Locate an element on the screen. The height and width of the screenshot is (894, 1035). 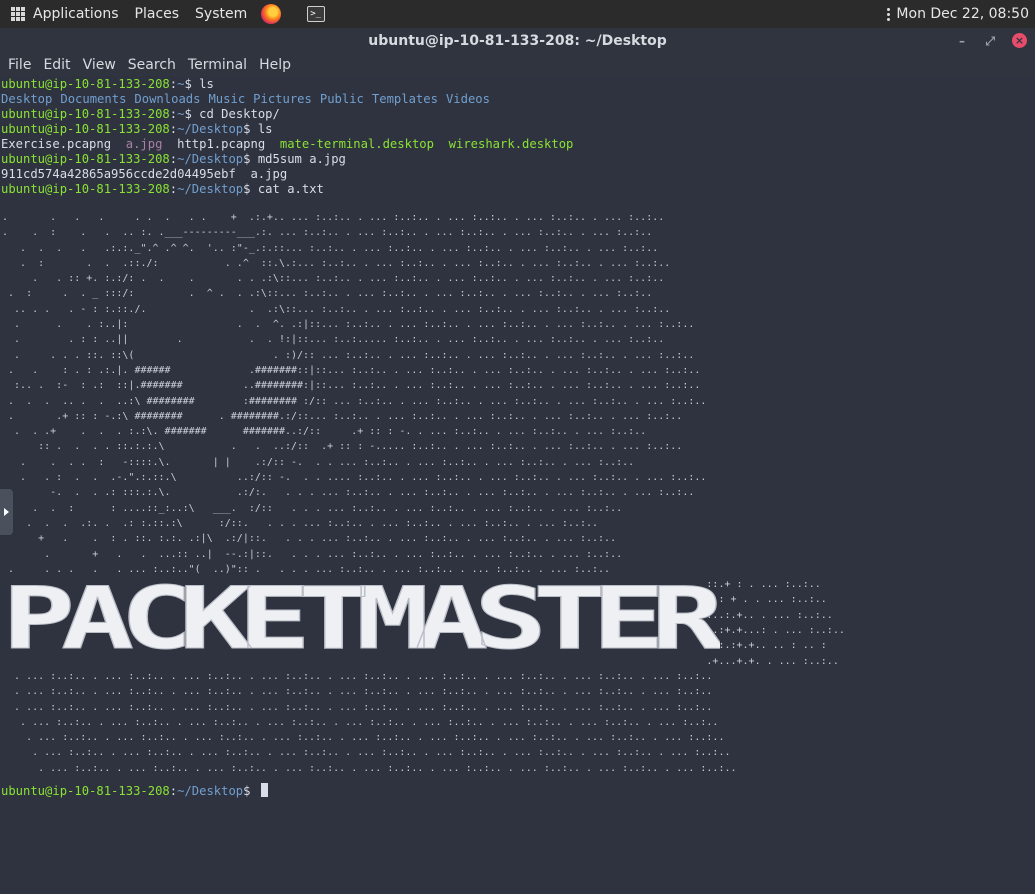
applications-menu: Applications is located at coordinates (59, 14).